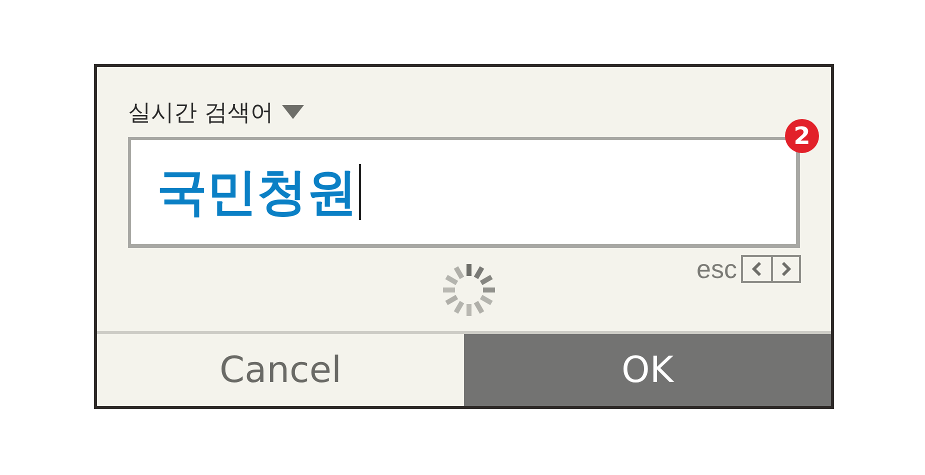 Image resolution: width=925 pixels, height=475 pixels. Describe the element at coordinates (757, 269) in the screenshot. I see `chevron-left-icon` at that location.